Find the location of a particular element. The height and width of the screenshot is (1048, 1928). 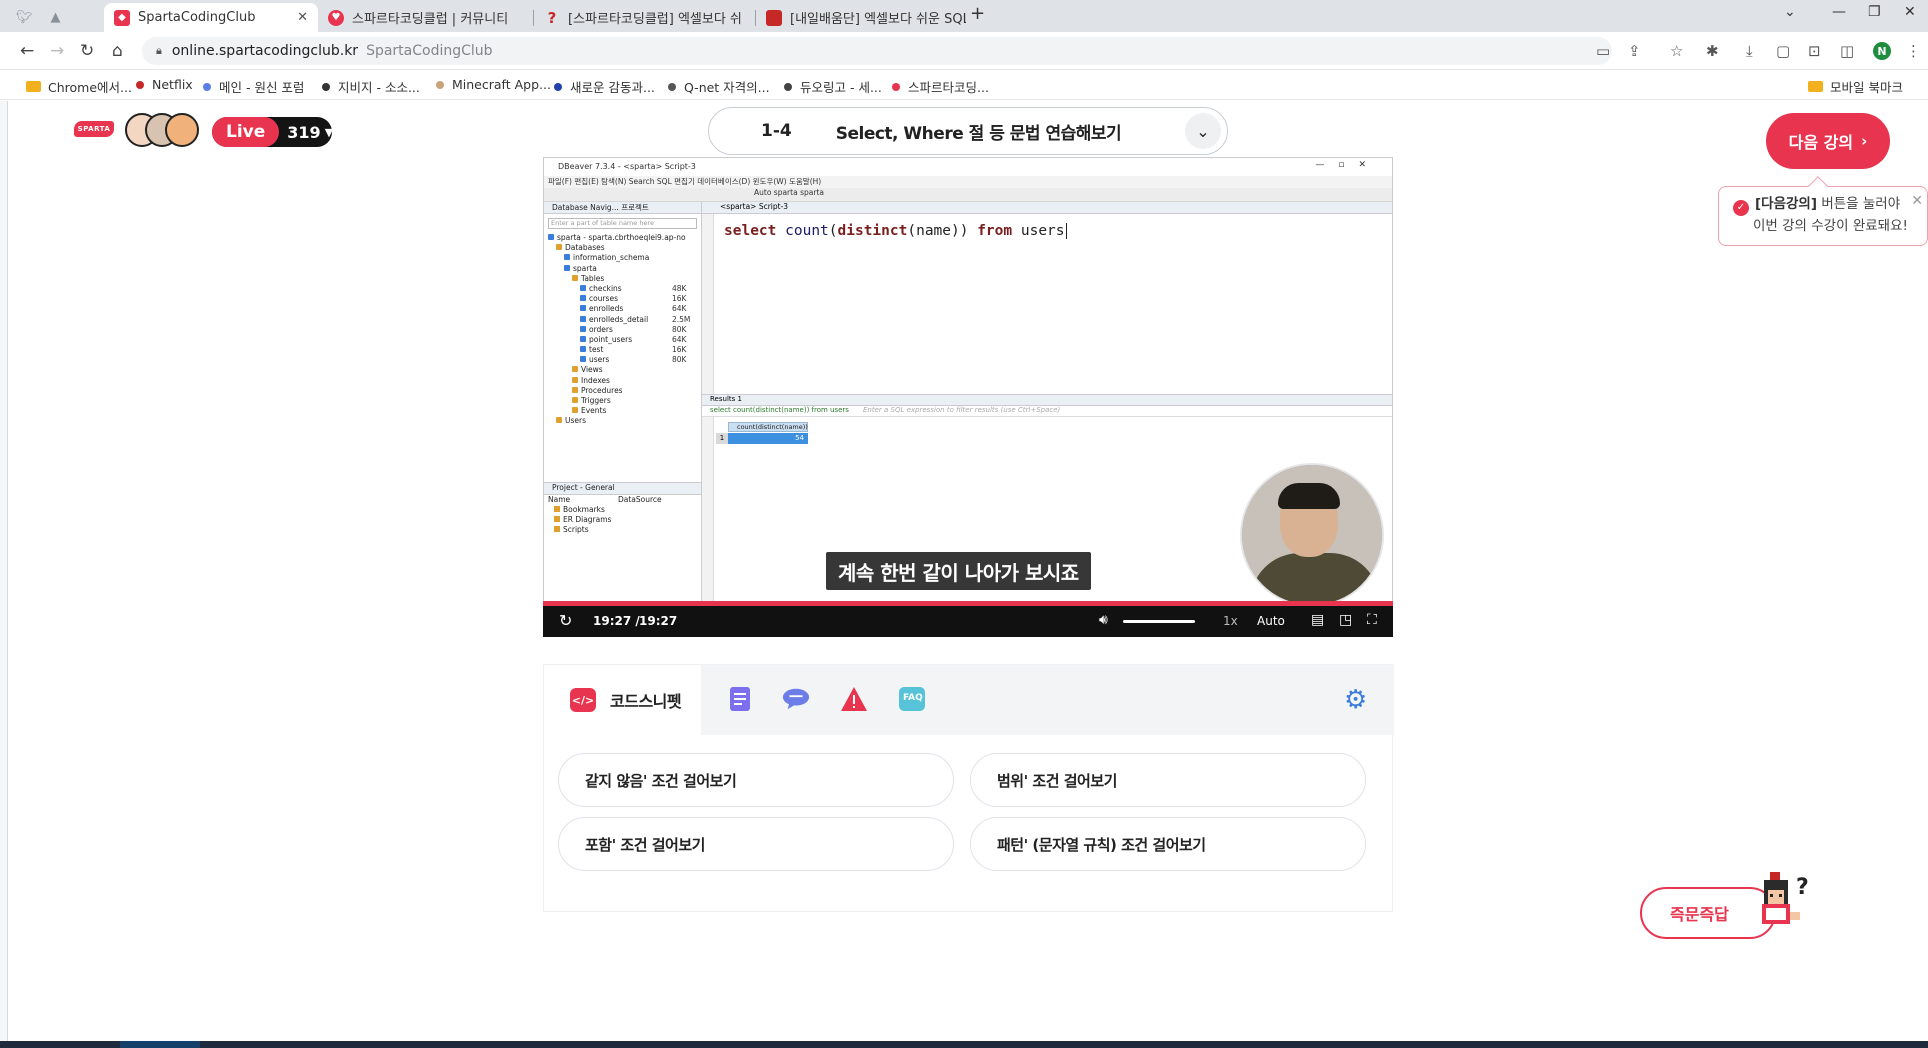

taskbar-active-app is located at coordinates (160, 1044).